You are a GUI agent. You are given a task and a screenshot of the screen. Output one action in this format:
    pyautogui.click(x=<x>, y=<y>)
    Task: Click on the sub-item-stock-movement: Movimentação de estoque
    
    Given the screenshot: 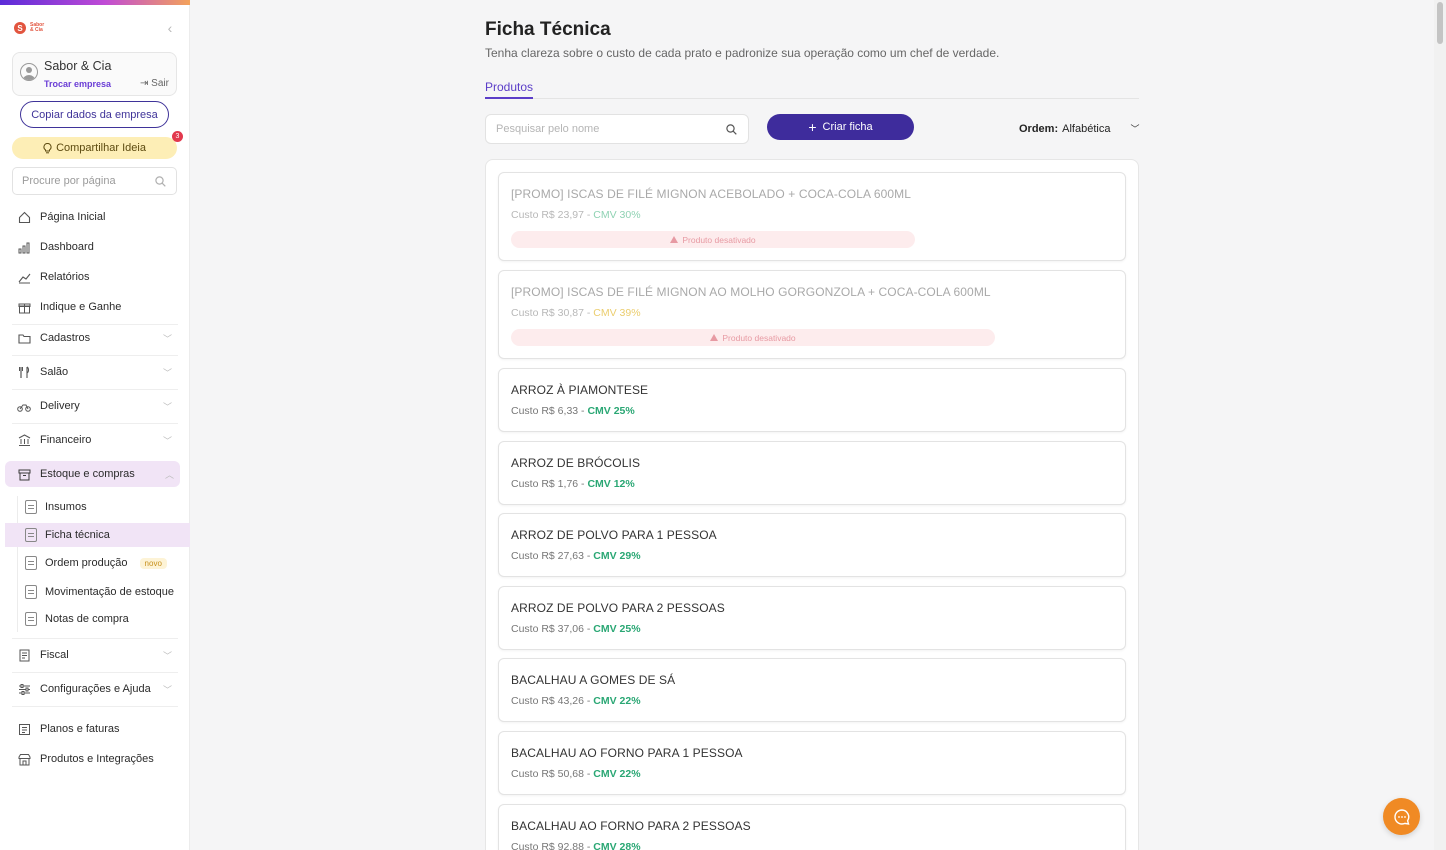 What is the action you would take?
    pyautogui.click(x=97, y=592)
    